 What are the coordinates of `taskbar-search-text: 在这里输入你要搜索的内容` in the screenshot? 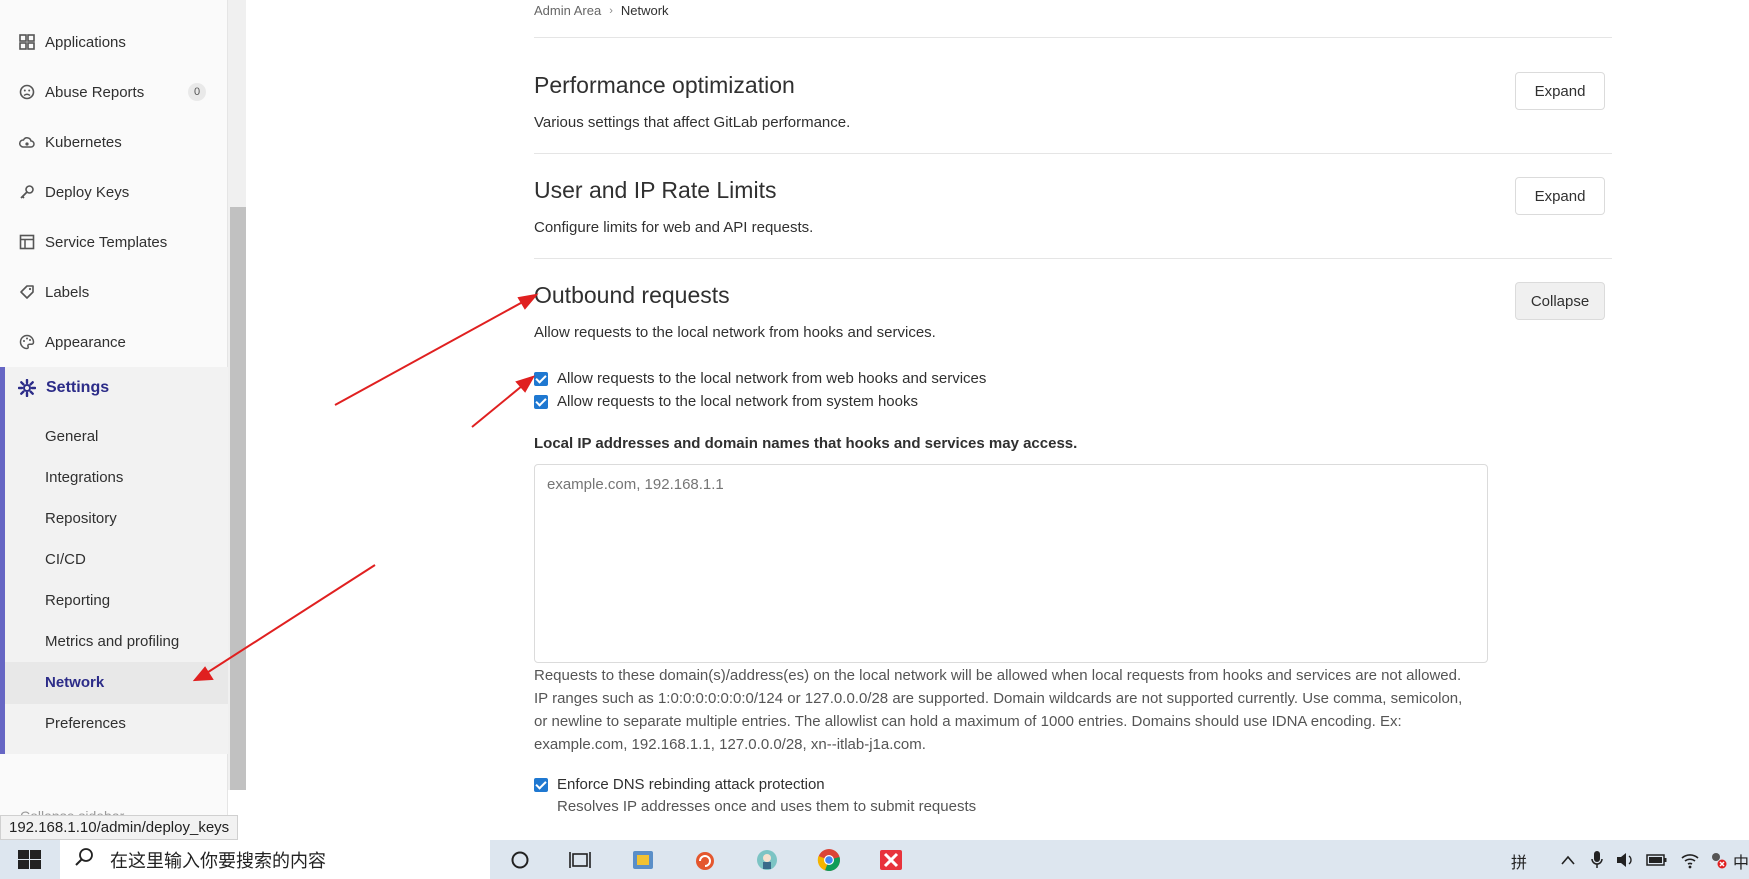 It's located at (218, 860).